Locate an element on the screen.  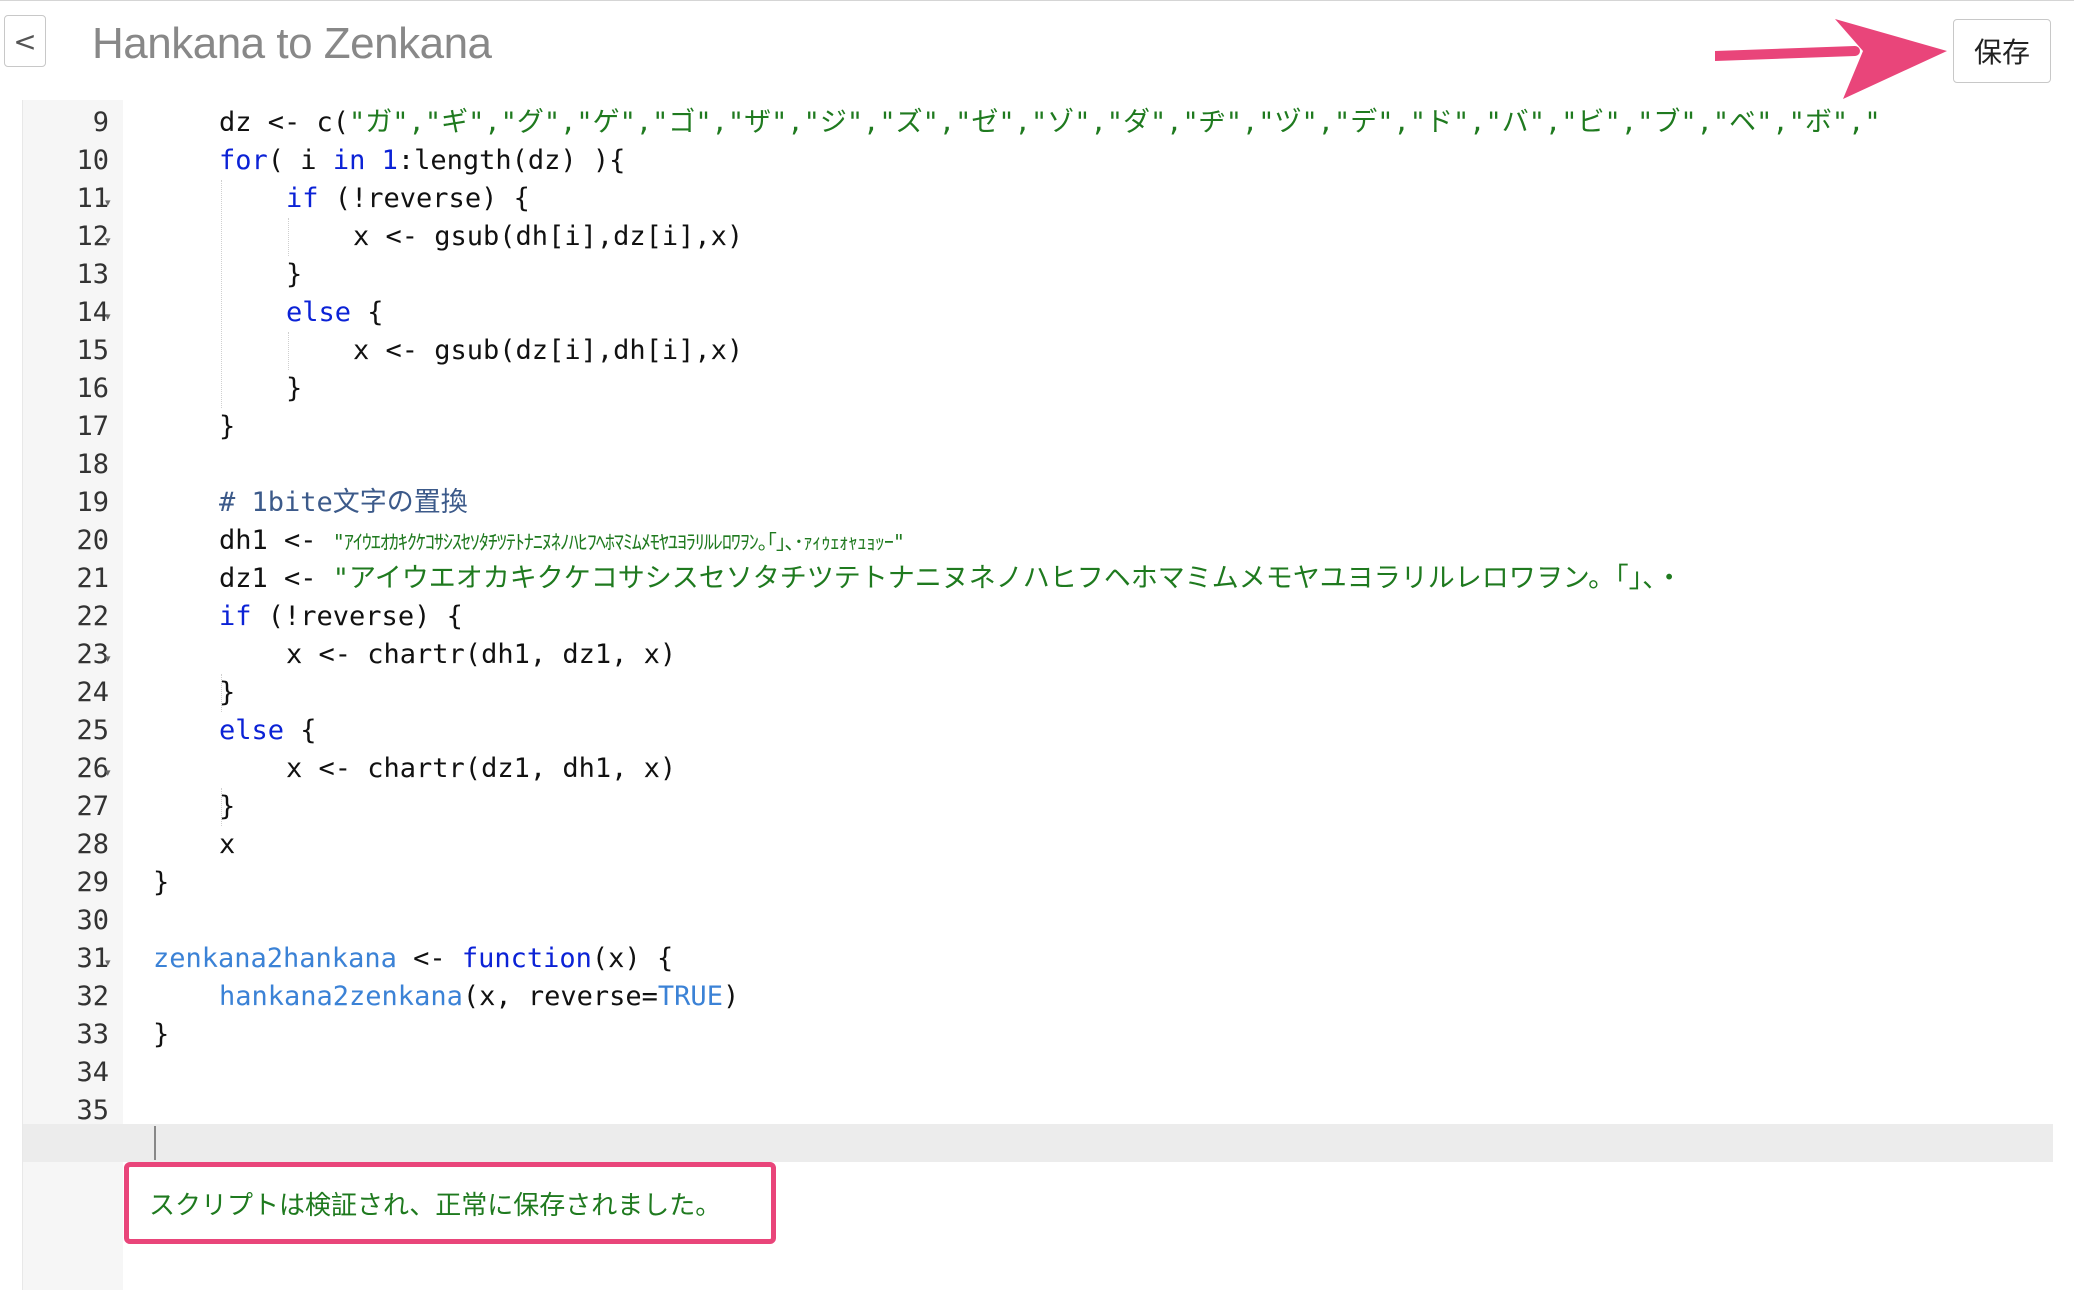
code-line-10: for( i in 1:length(dz) ){ is located at coordinates (422, 160).